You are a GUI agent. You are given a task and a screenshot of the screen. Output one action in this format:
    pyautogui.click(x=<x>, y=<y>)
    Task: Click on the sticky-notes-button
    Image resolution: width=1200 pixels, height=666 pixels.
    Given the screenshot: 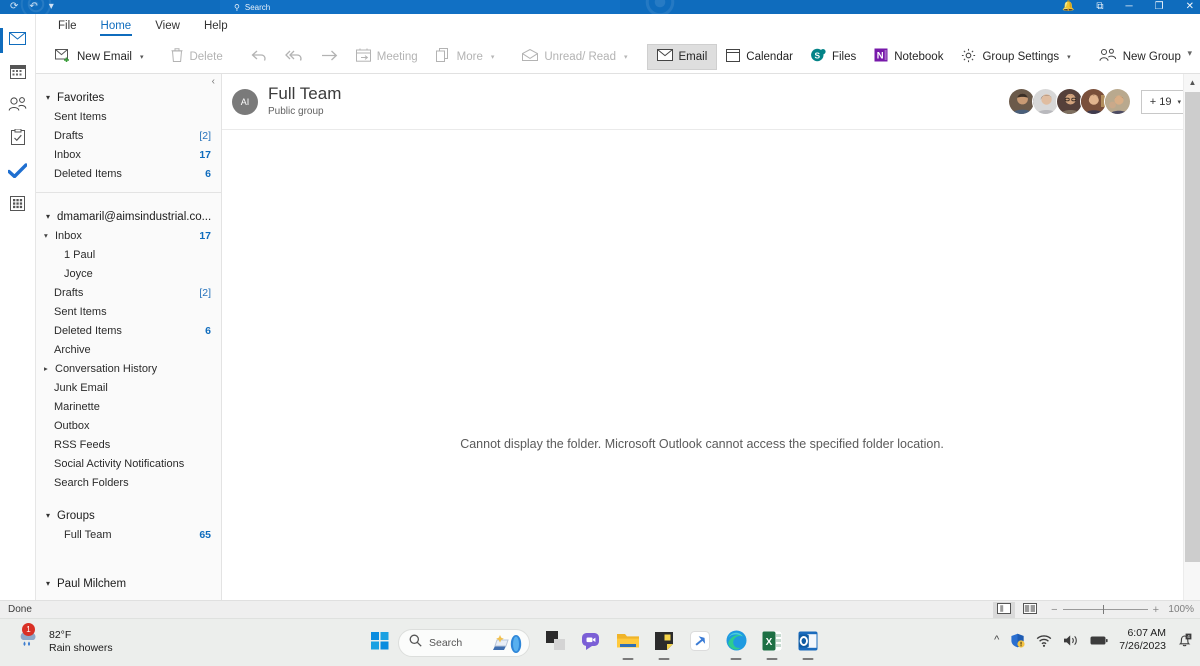 What is the action you would take?
    pyautogui.click(x=664, y=643)
    